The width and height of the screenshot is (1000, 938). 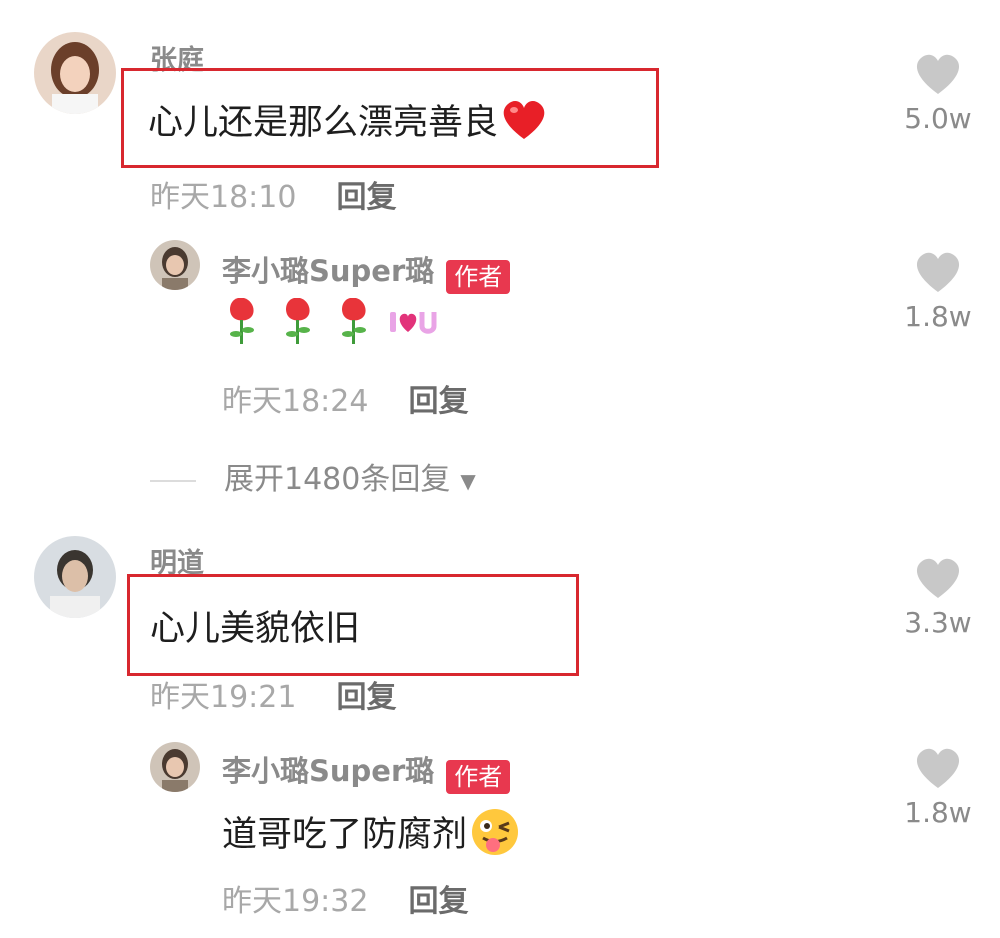 I want to click on comment-meta: 昨天18:10 回复, so click(x=273, y=194).